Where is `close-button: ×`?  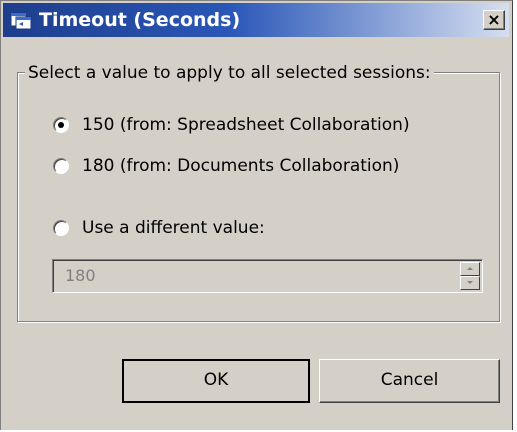 close-button: × is located at coordinates (494, 20).